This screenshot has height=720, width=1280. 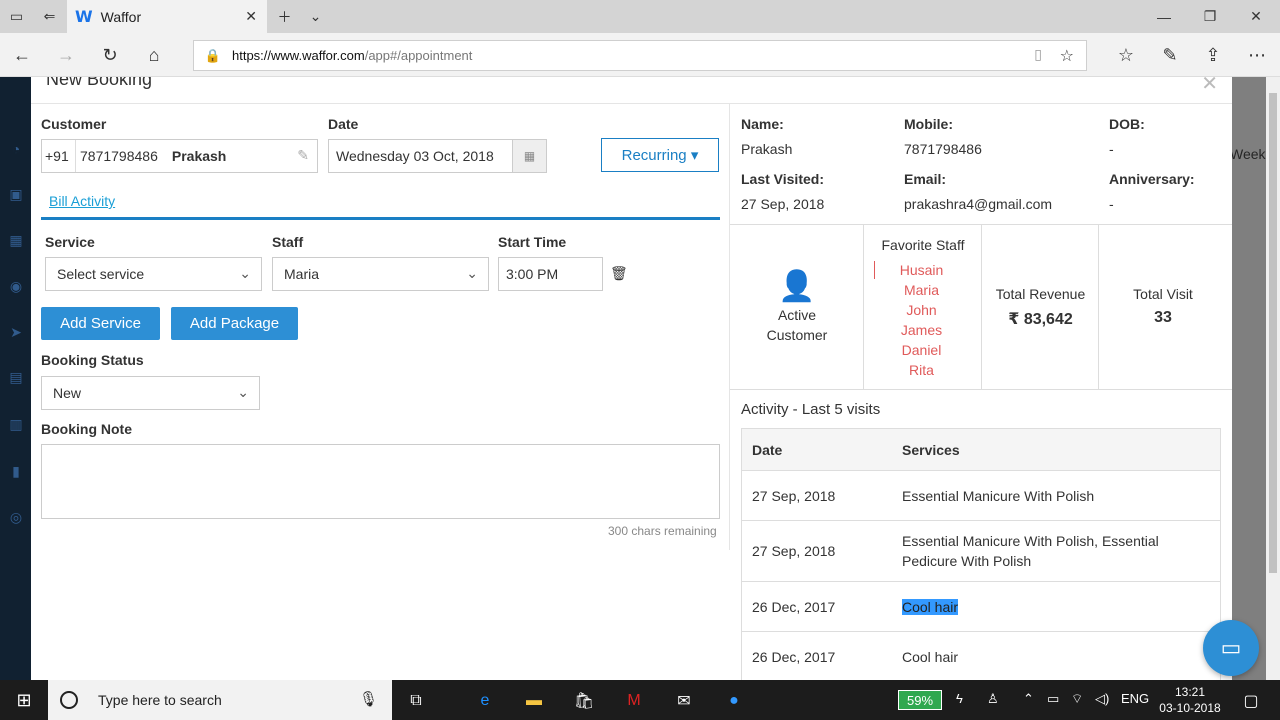 What do you see at coordinates (418, 55) in the screenshot?
I see `url-path: /app#/appointment` at bounding box center [418, 55].